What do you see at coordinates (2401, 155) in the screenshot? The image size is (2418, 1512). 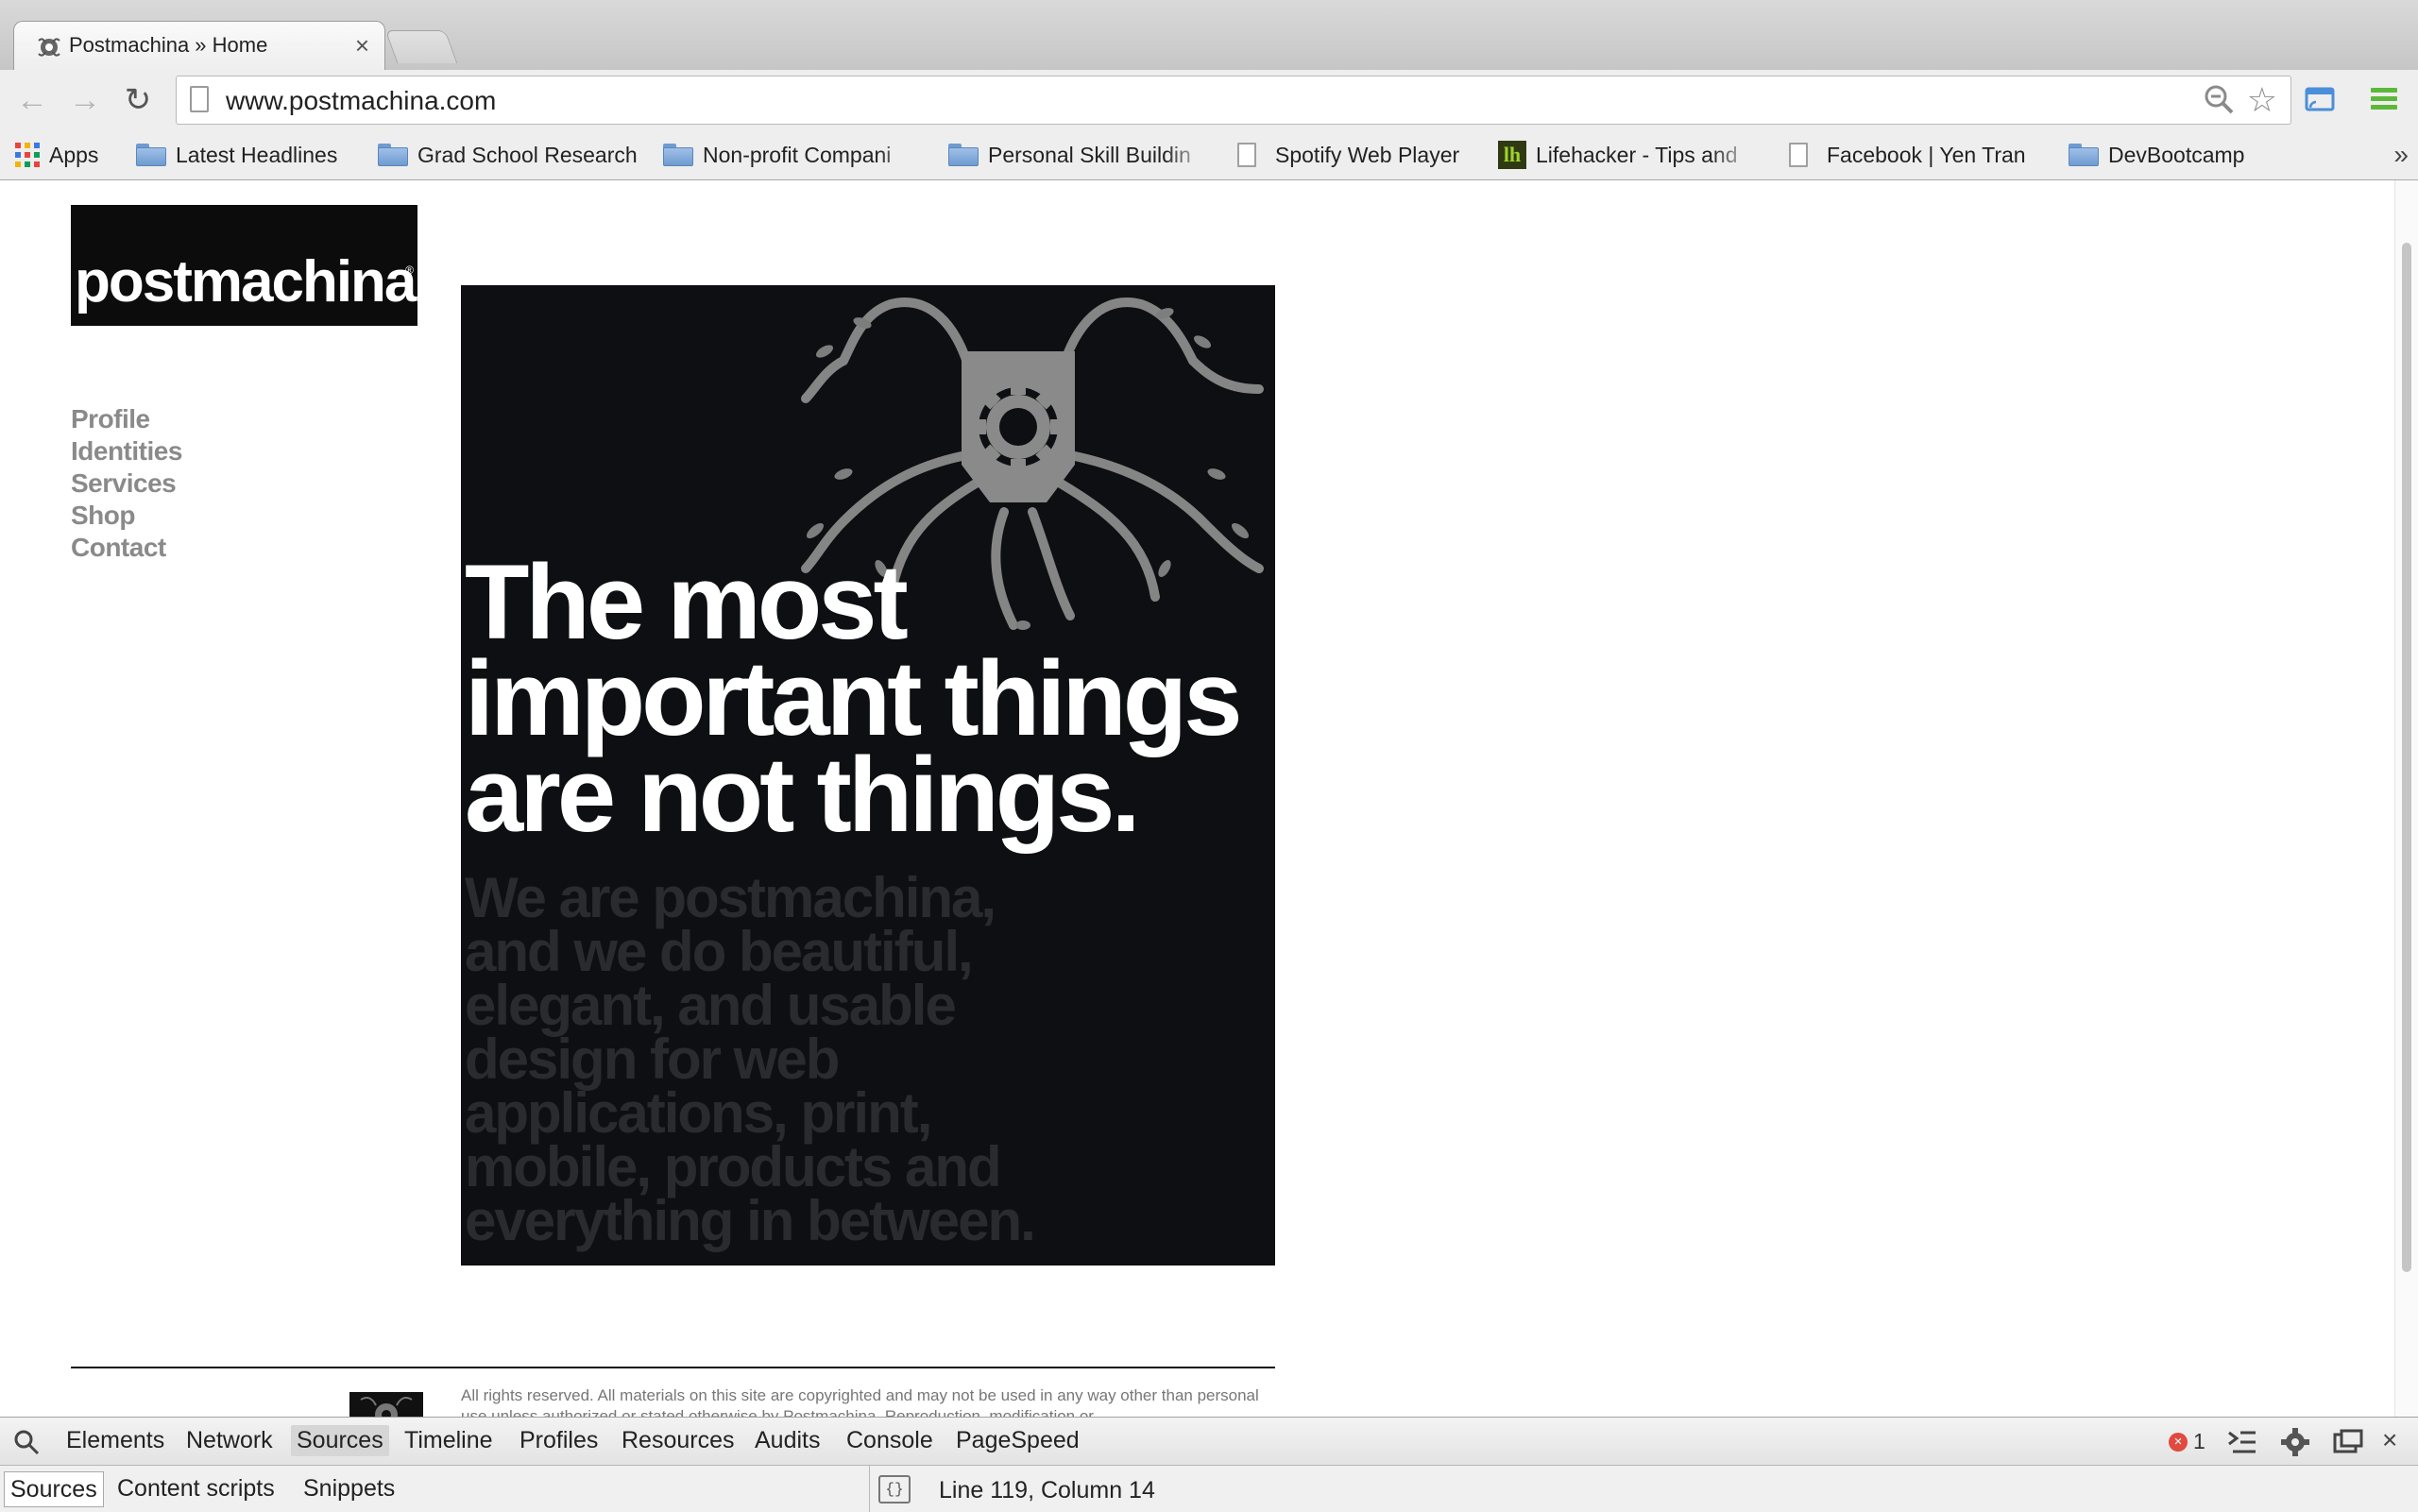 I see `bookmarks-overflow-chevron-icon: »` at bounding box center [2401, 155].